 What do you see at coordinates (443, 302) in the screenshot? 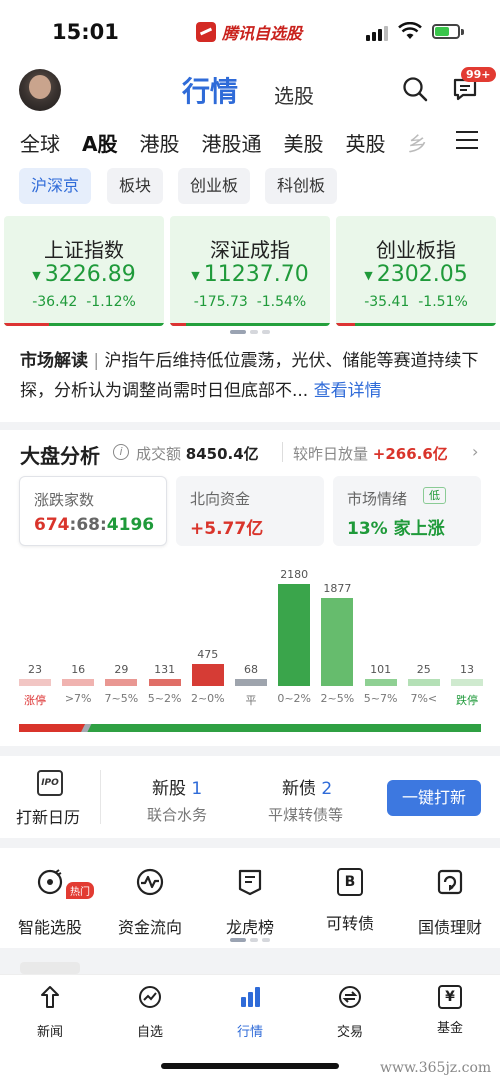
I see `index-percent: -1.51%` at bounding box center [443, 302].